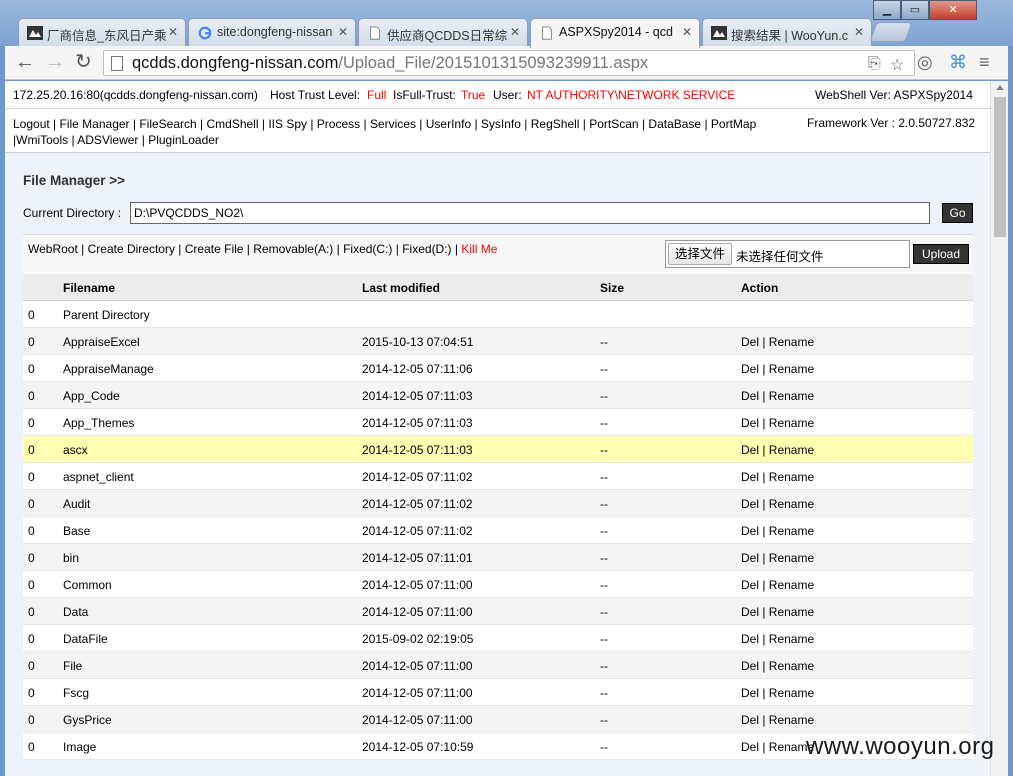 Image resolution: width=1013 pixels, height=776 pixels. What do you see at coordinates (79, 747) in the screenshot?
I see `filename-link: Image` at bounding box center [79, 747].